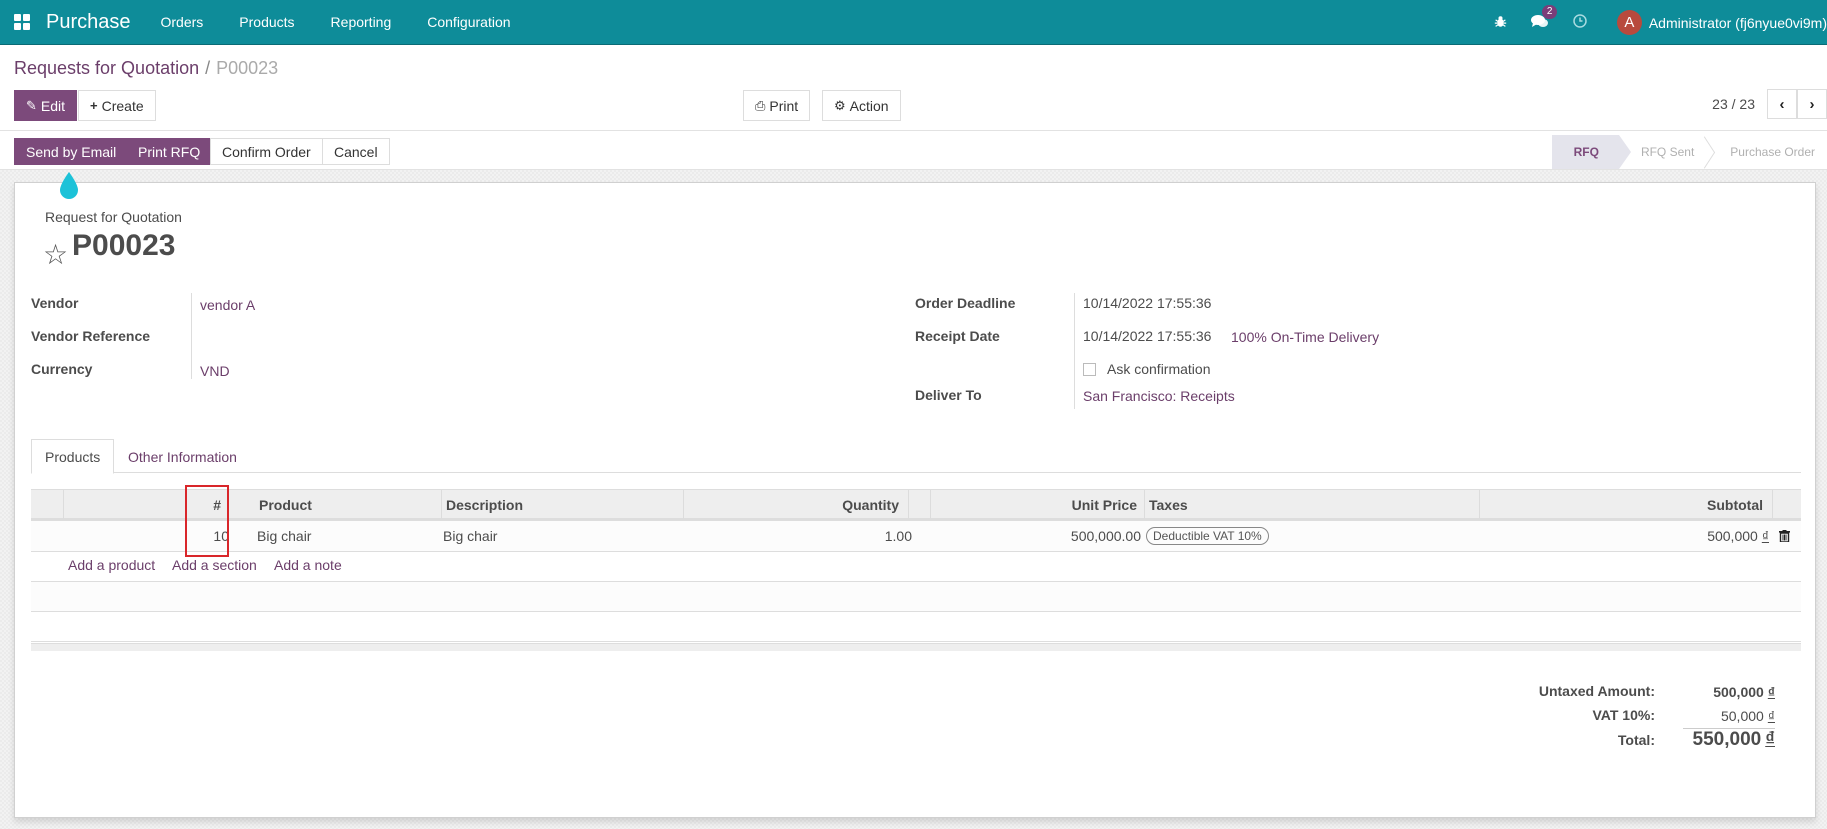  What do you see at coordinates (266, 22) in the screenshot?
I see `menu-products: Products` at bounding box center [266, 22].